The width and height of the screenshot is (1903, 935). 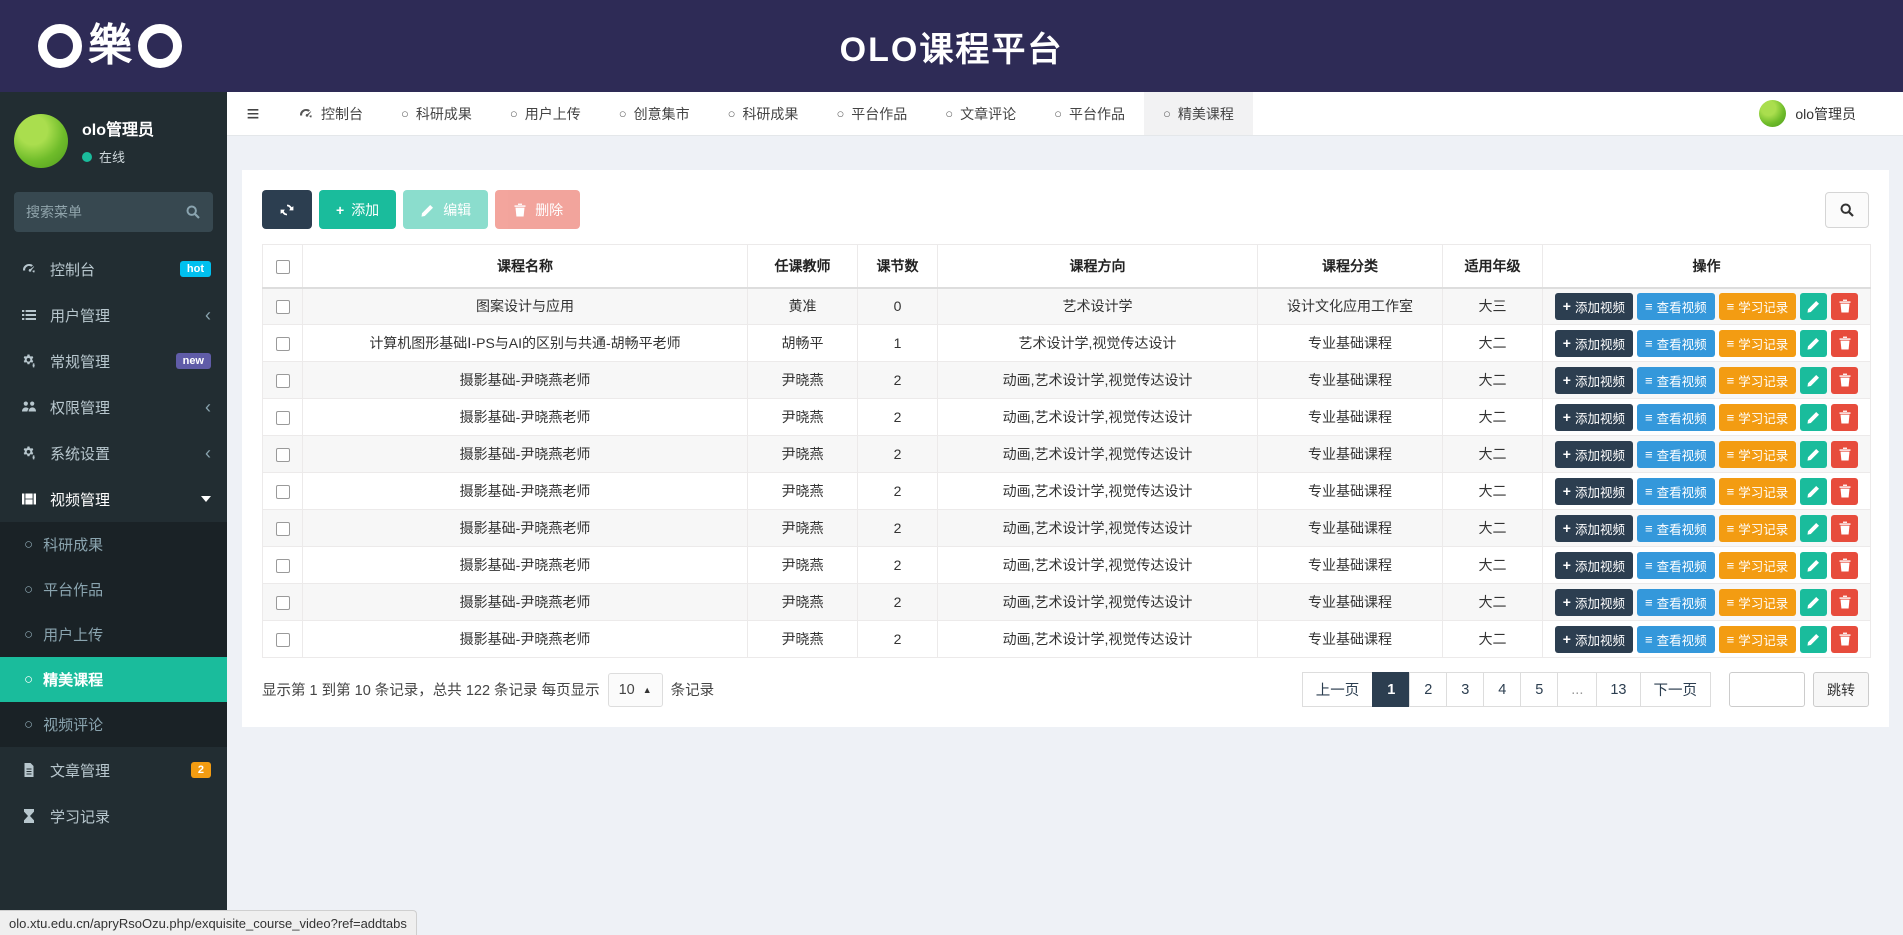 What do you see at coordinates (1841, 689) in the screenshot?
I see `jump-button: 跳转` at bounding box center [1841, 689].